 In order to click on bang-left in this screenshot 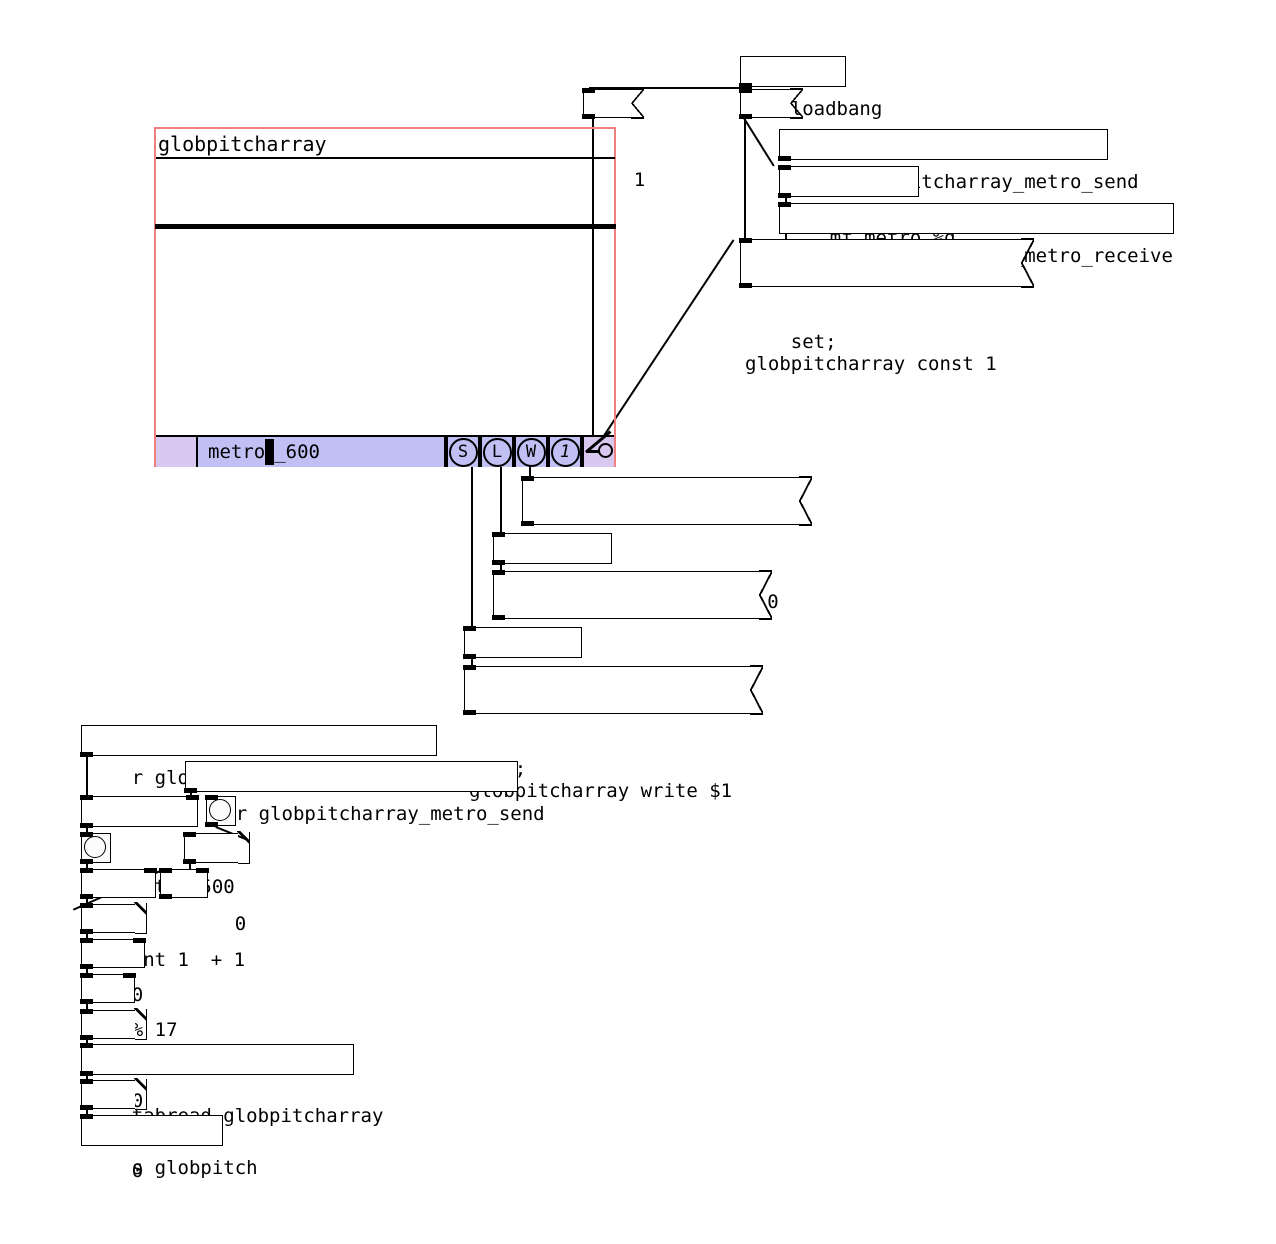, I will do `click(95, 848)`.